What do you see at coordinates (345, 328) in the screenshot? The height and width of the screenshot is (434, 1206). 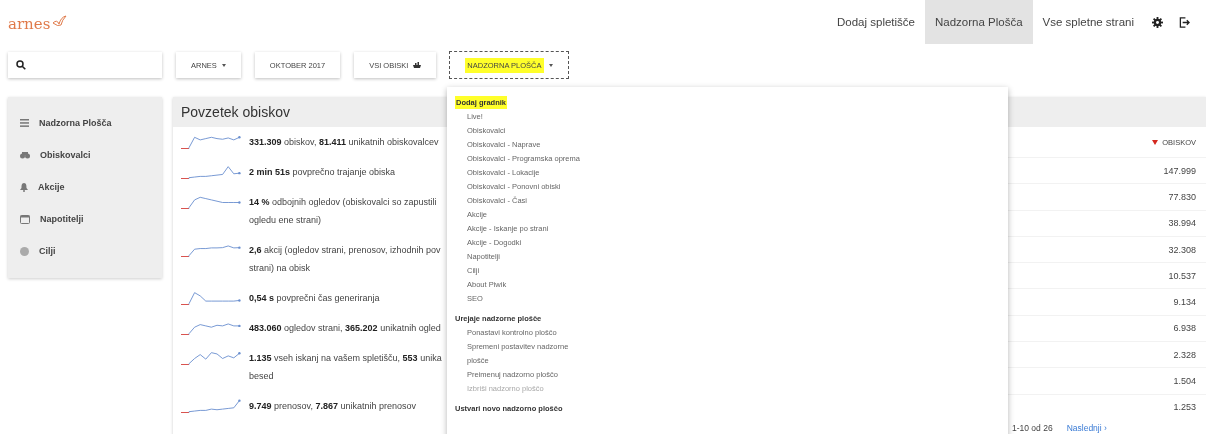 I see `summary-text: 483.060 ogledov strani, 365.202 unikatnih ogled` at bounding box center [345, 328].